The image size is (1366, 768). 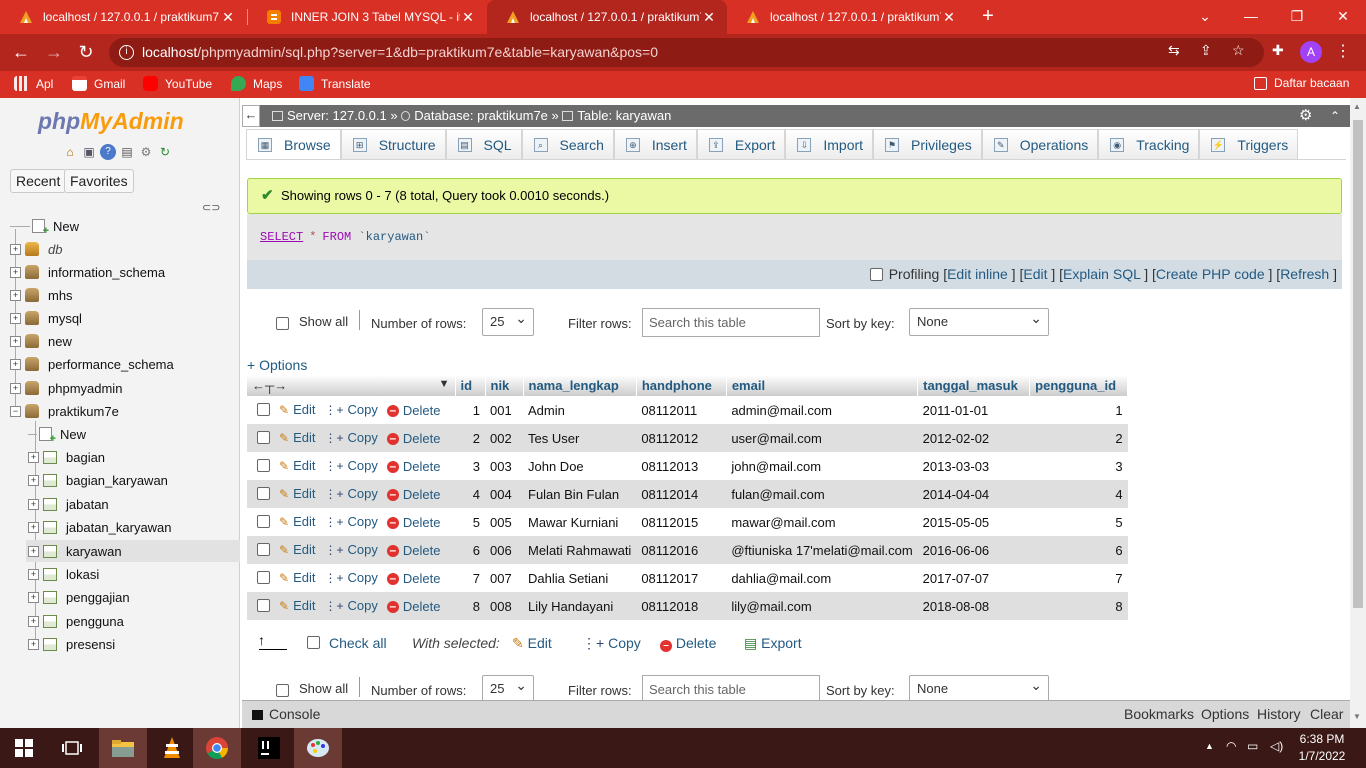 I want to click on file-explorer-icon, so click(x=123, y=748).